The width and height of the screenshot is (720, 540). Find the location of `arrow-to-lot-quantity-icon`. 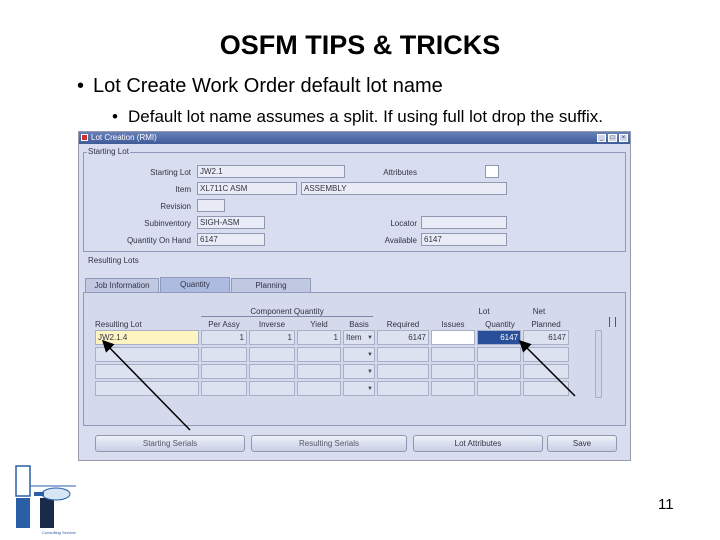

arrow-to-lot-quantity-icon is located at coordinates (547, 368).